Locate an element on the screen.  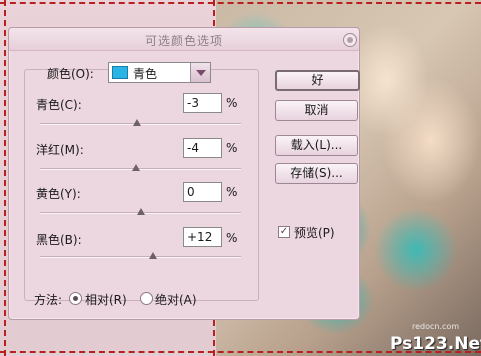
slider-label-black: 黑色(B): is located at coordinates (59, 240).